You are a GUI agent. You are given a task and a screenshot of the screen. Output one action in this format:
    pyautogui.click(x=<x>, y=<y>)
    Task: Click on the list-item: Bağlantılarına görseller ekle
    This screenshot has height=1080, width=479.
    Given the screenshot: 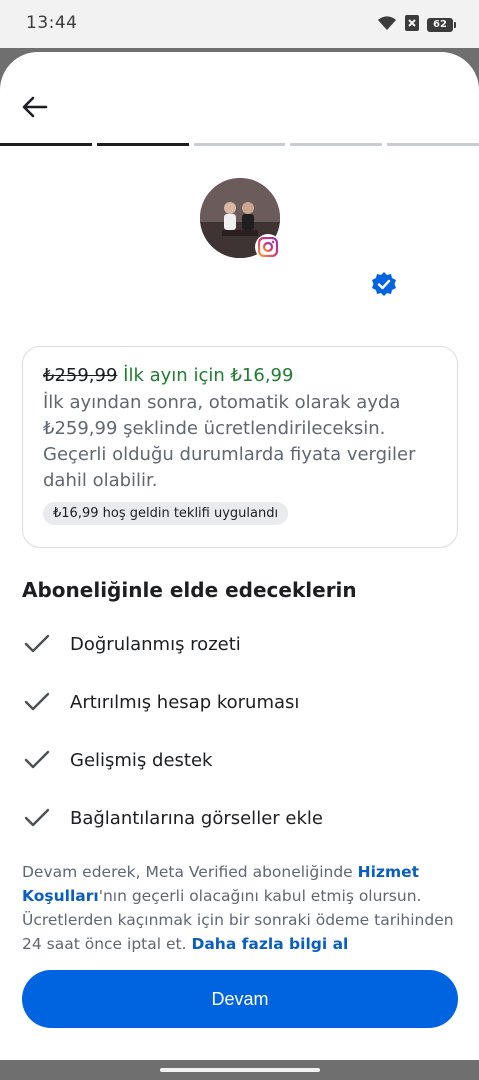 What is the action you would take?
    pyautogui.click(x=240, y=818)
    